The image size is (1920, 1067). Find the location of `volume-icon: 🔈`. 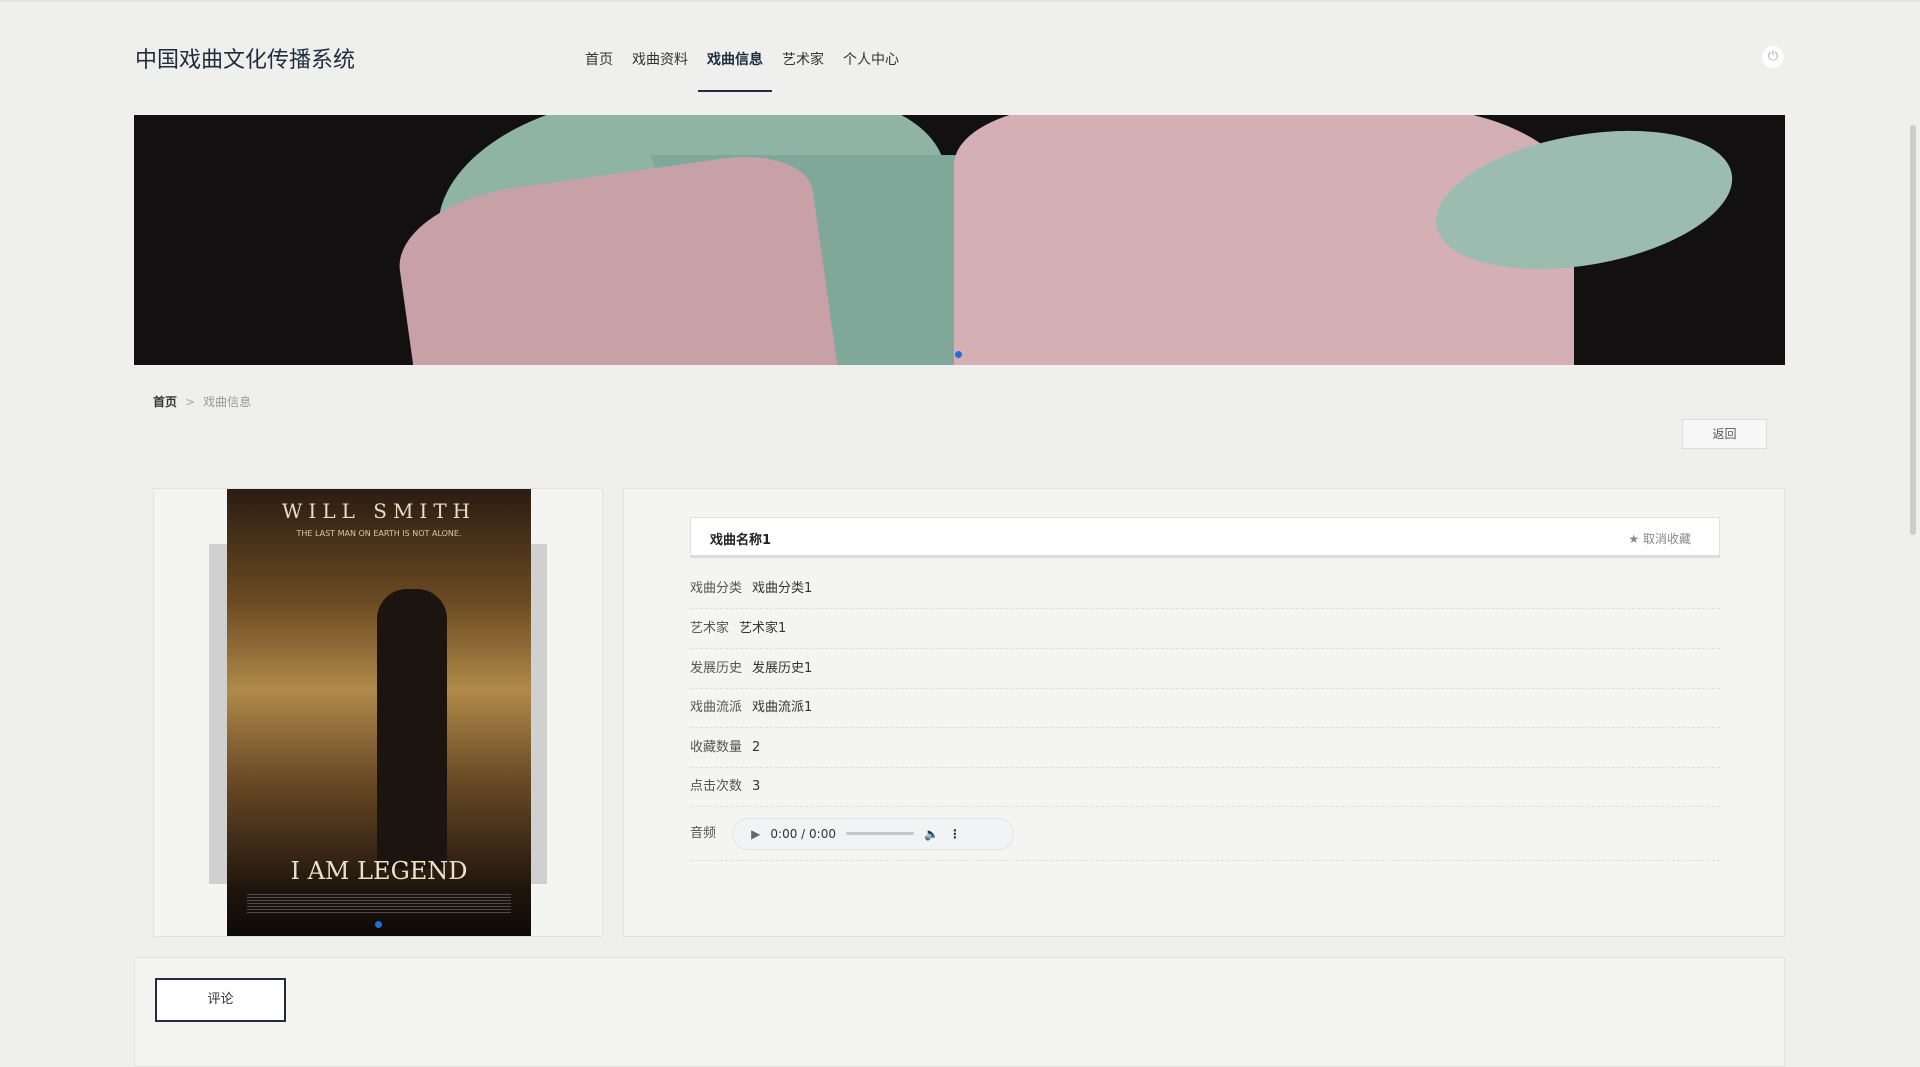

volume-icon: 🔈 is located at coordinates (931, 834).